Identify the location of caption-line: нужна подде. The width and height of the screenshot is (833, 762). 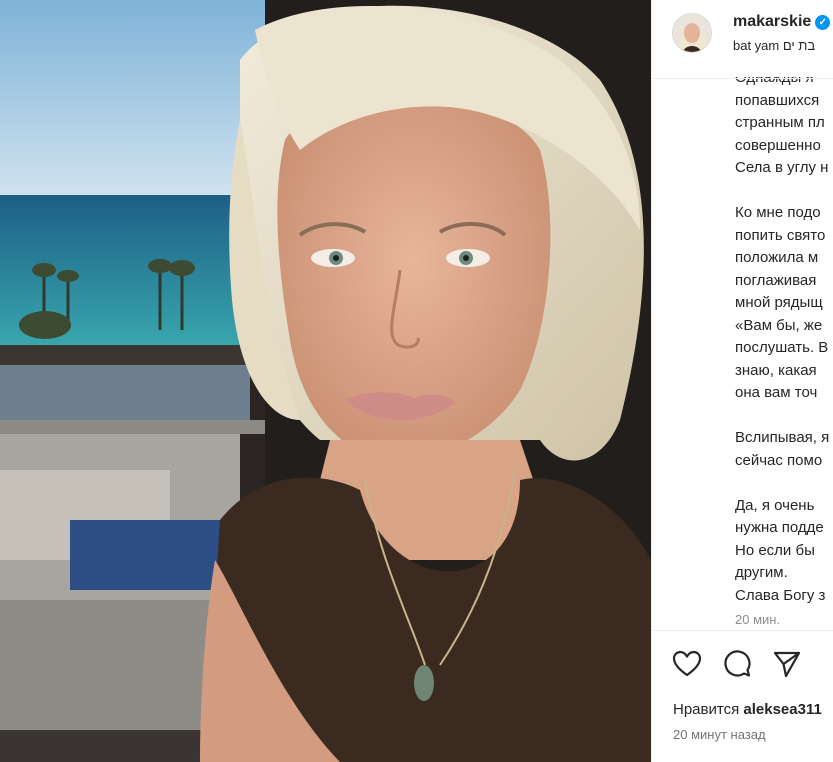
(779, 527).